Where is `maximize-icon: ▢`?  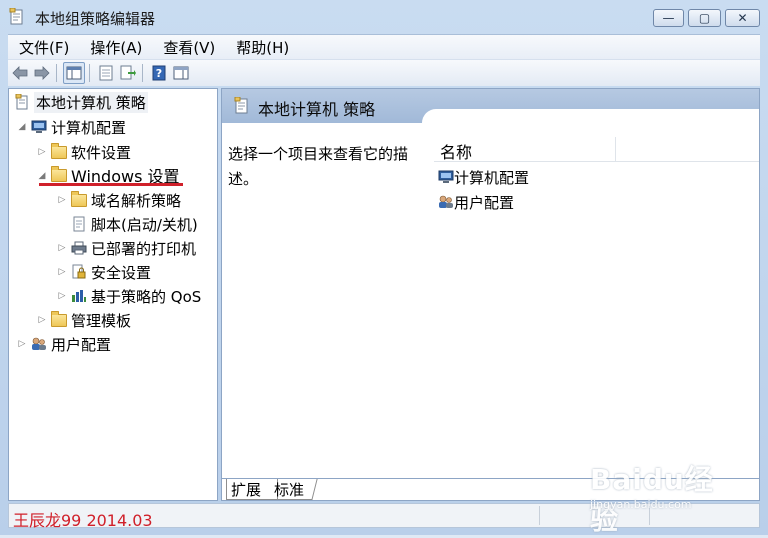 maximize-icon: ▢ is located at coordinates (704, 18).